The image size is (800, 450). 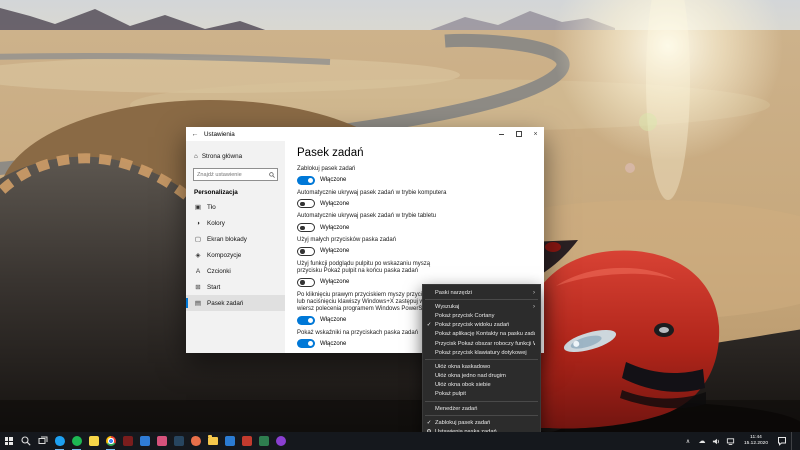 I want to click on pinned-app-app-orange, so click(x=195, y=441).